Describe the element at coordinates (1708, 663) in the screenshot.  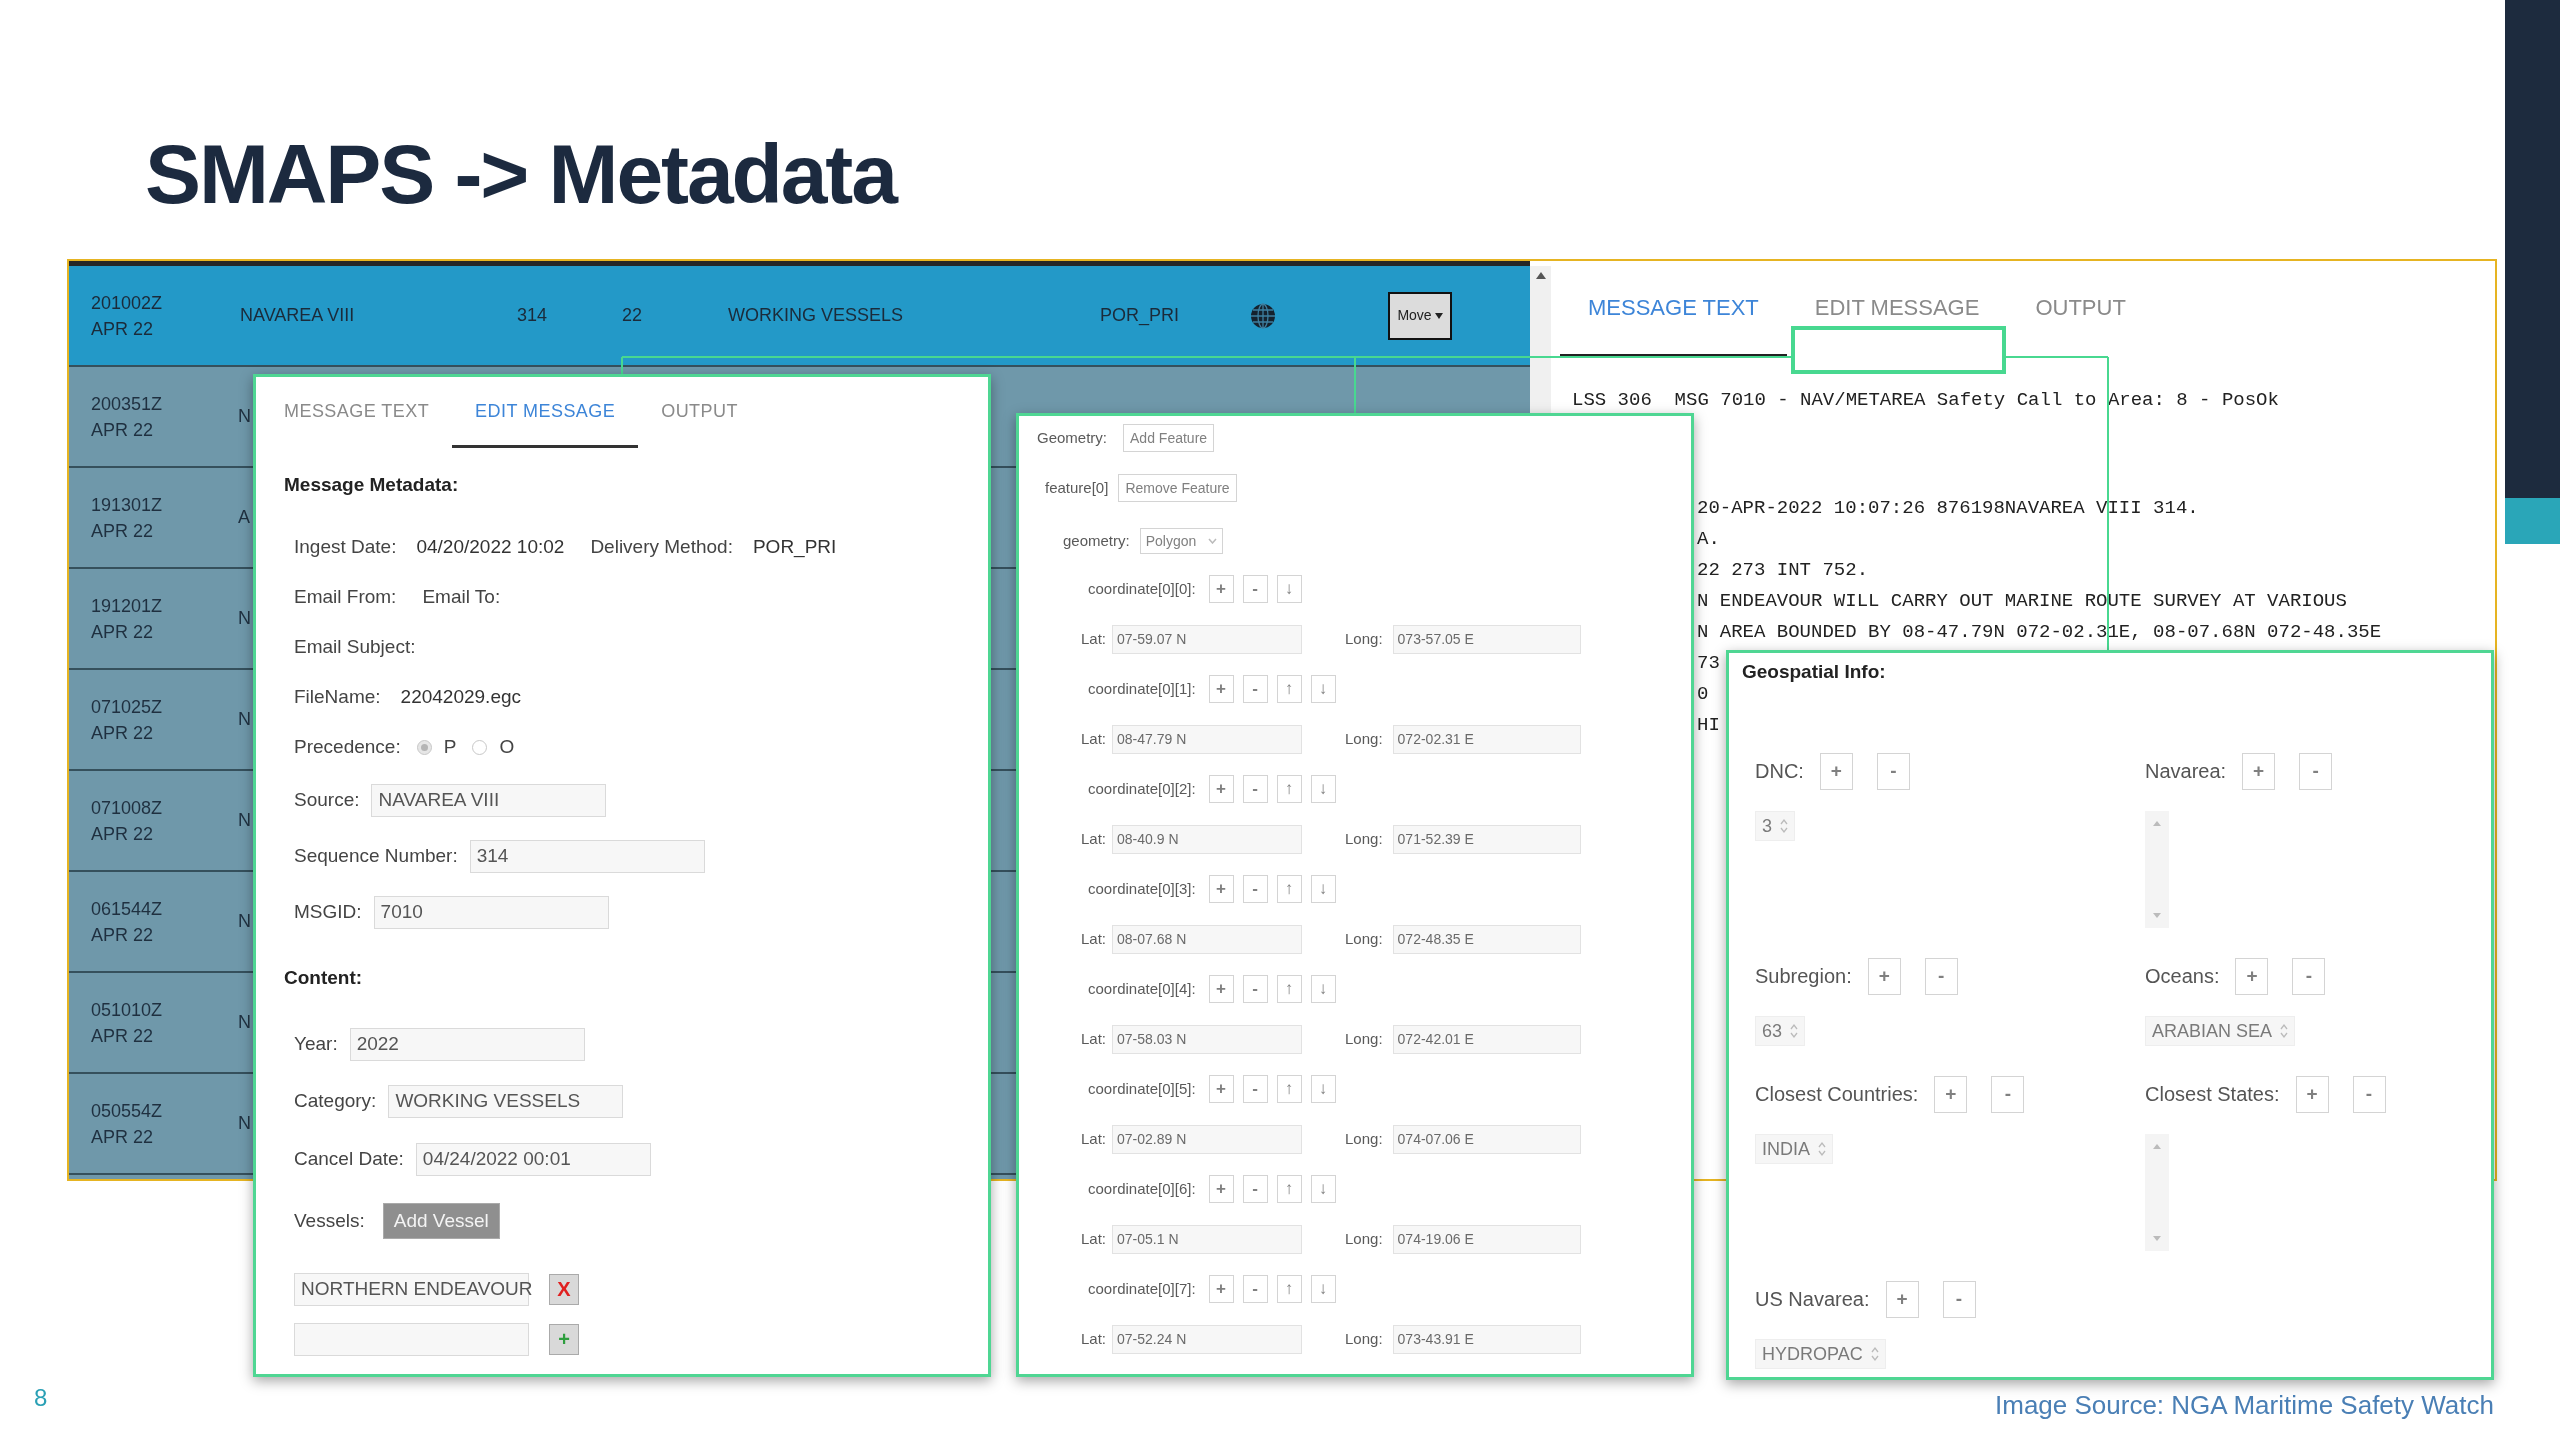
I see `message-line: 73` at that location.